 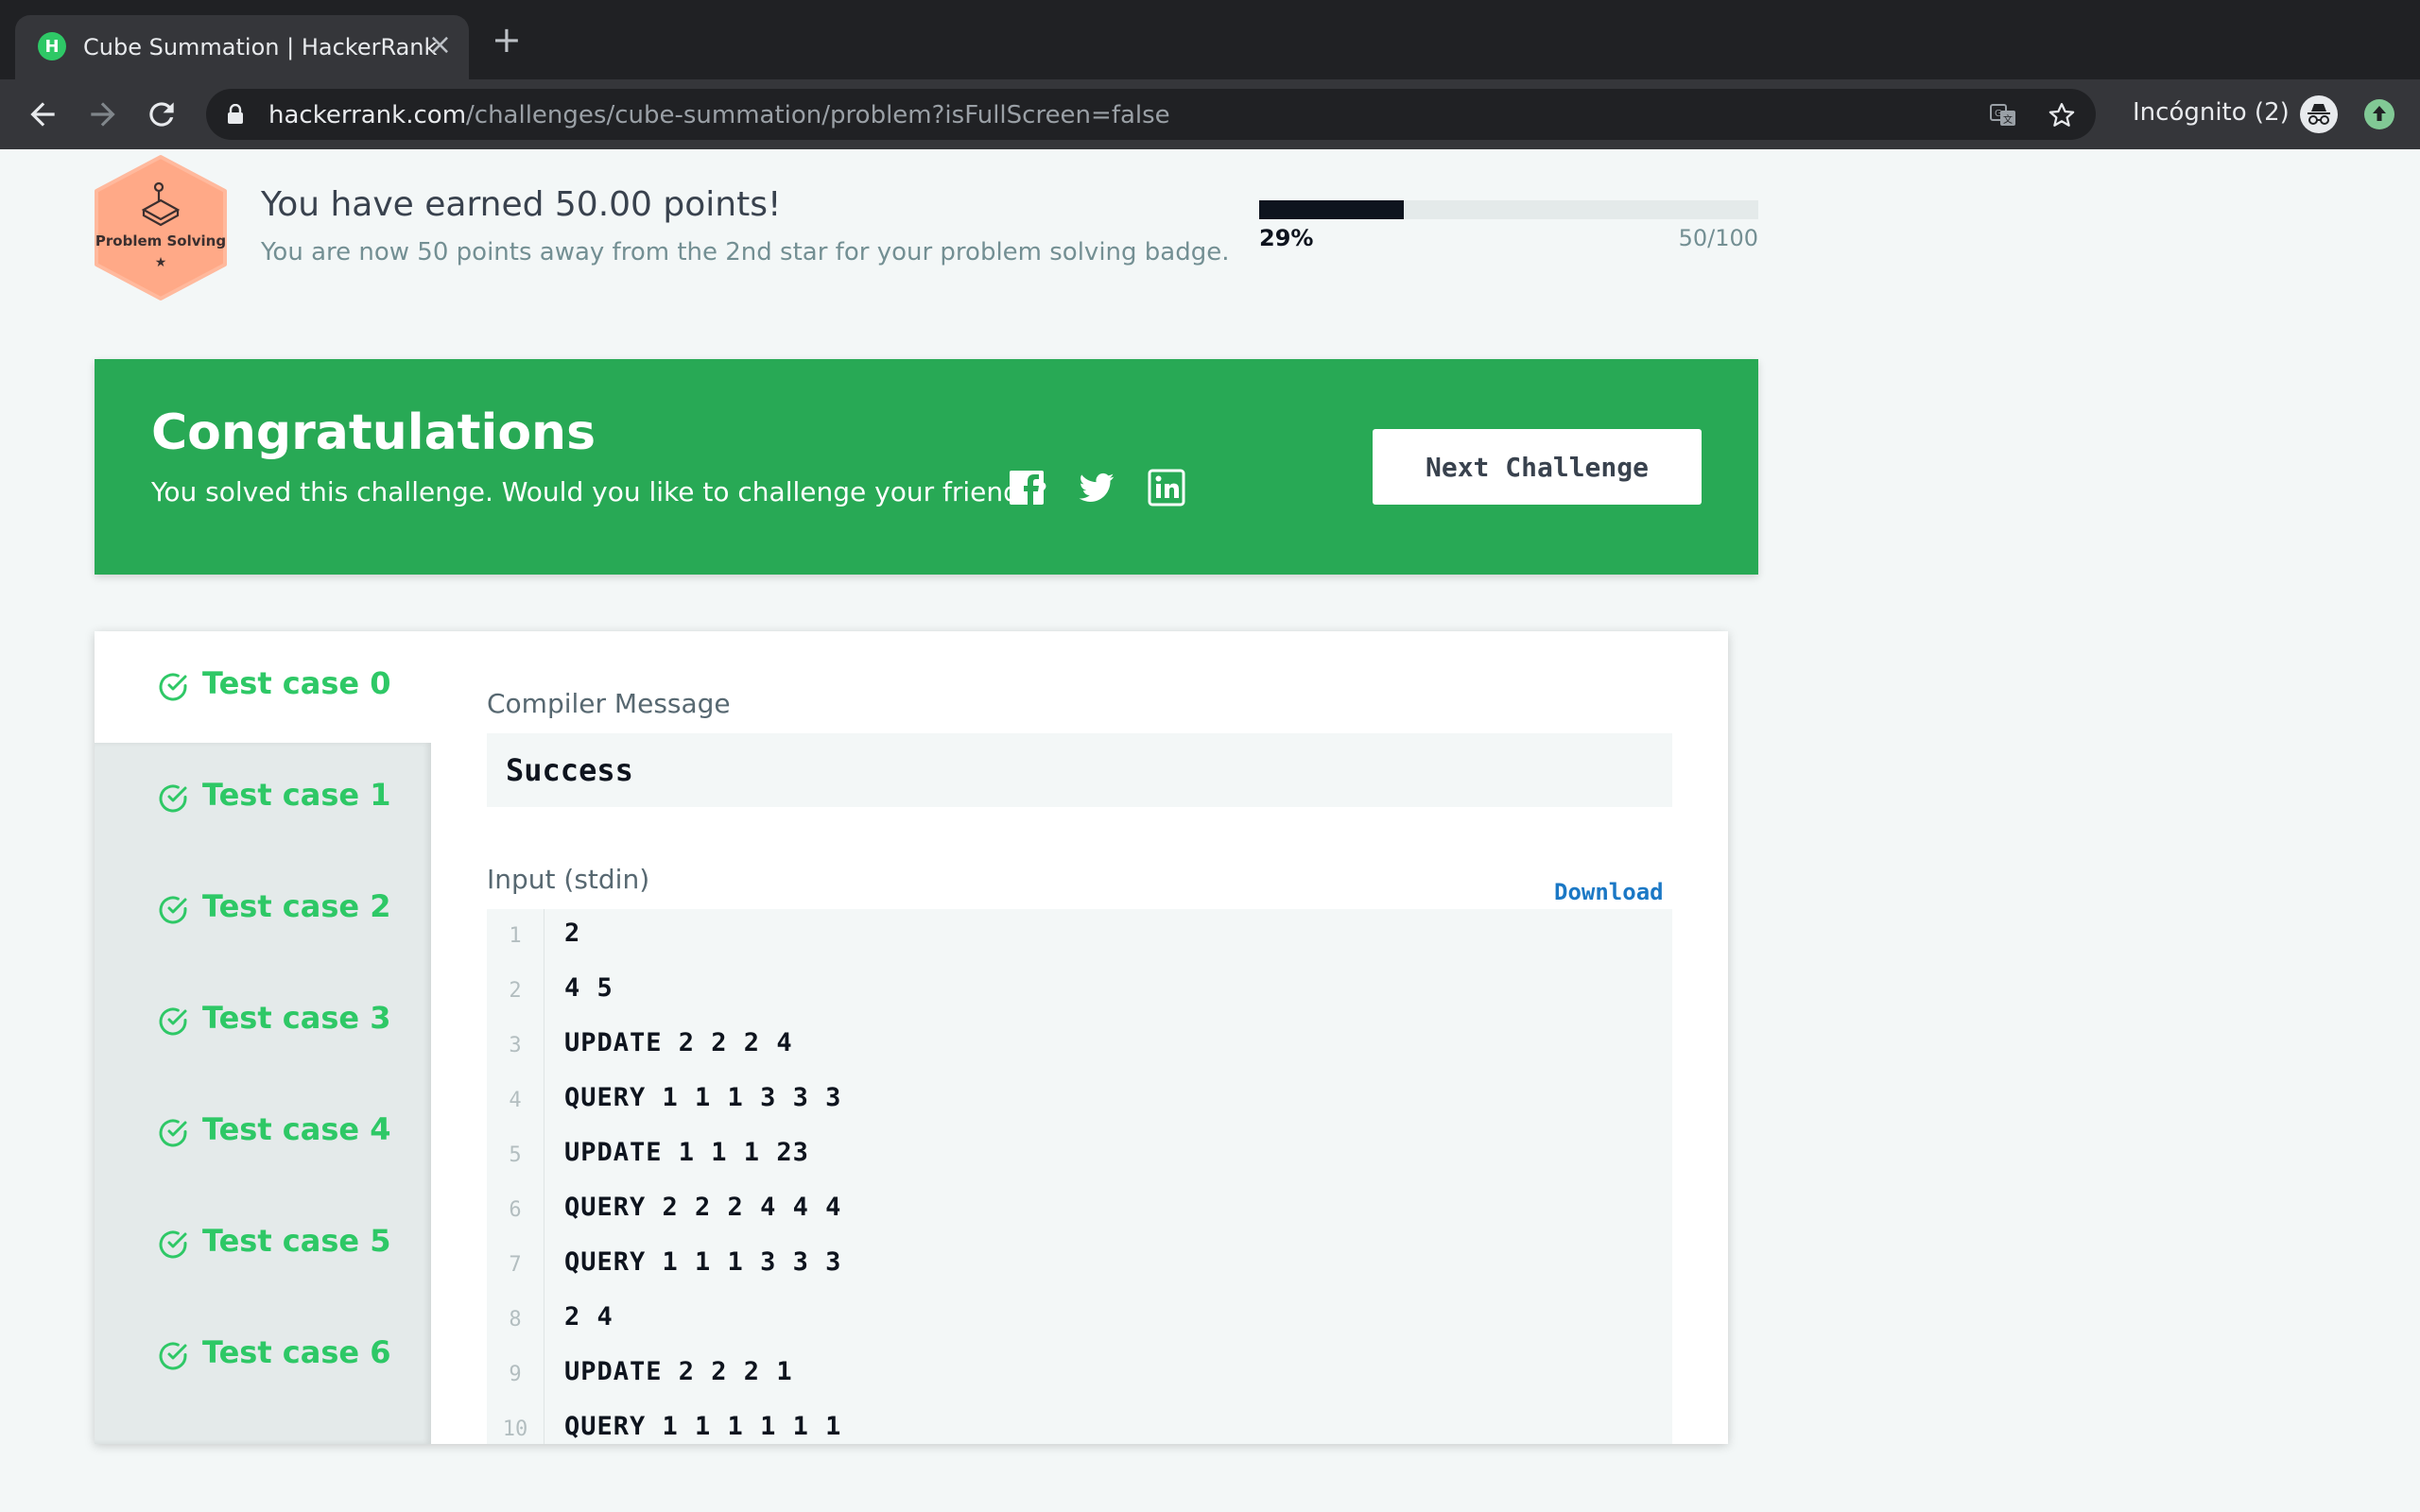 I want to click on badge-progress-fill, so click(x=1332, y=209).